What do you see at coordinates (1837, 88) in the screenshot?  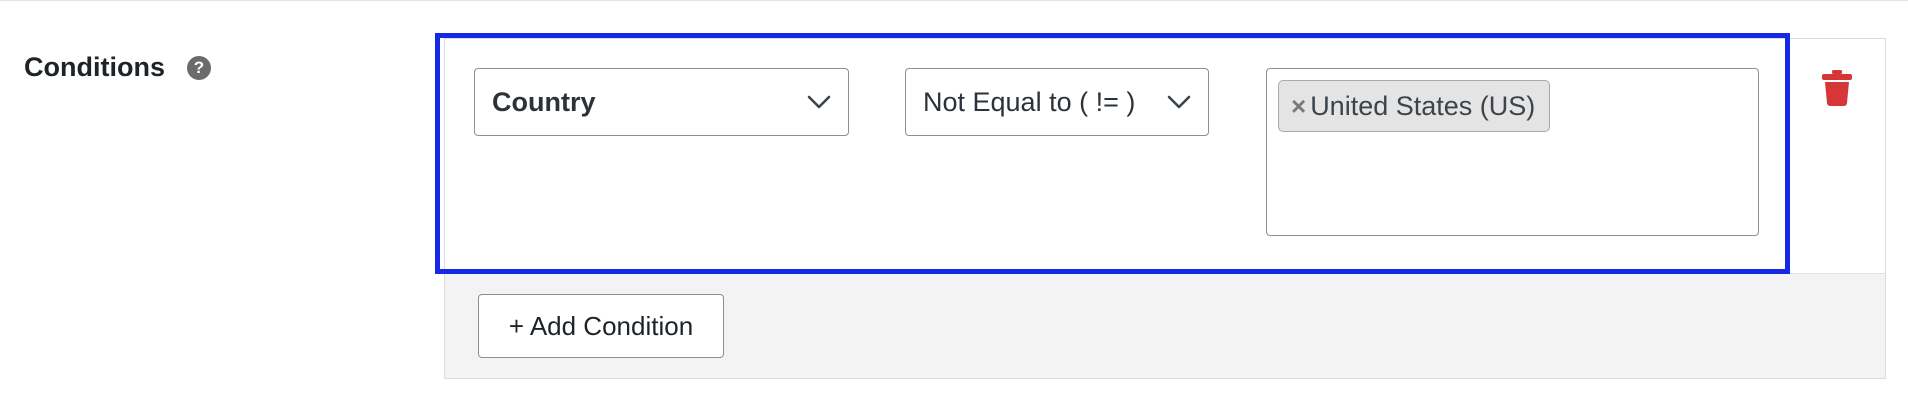 I see `trash-icon` at bounding box center [1837, 88].